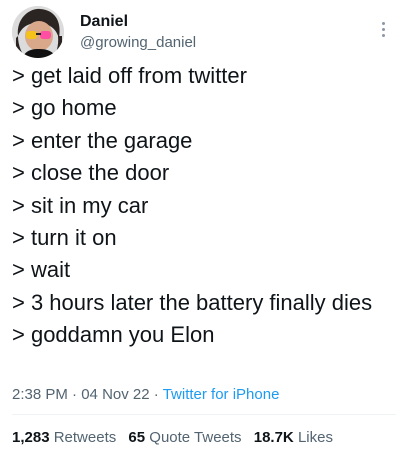  What do you see at coordinates (115, 394) in the screenshot?
I see `tweet-date: 04 Nov 22` at bounding box center [115, 394].